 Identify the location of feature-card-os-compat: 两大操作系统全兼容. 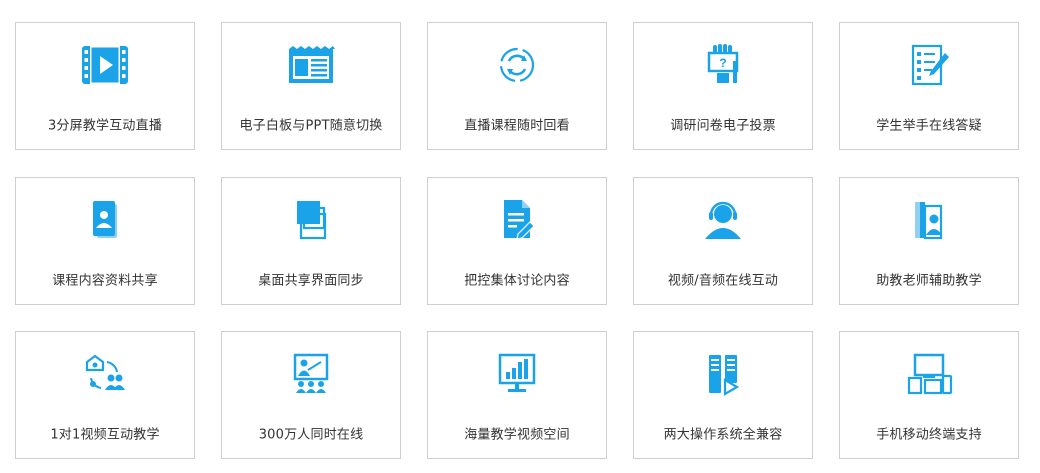
(723, 395).